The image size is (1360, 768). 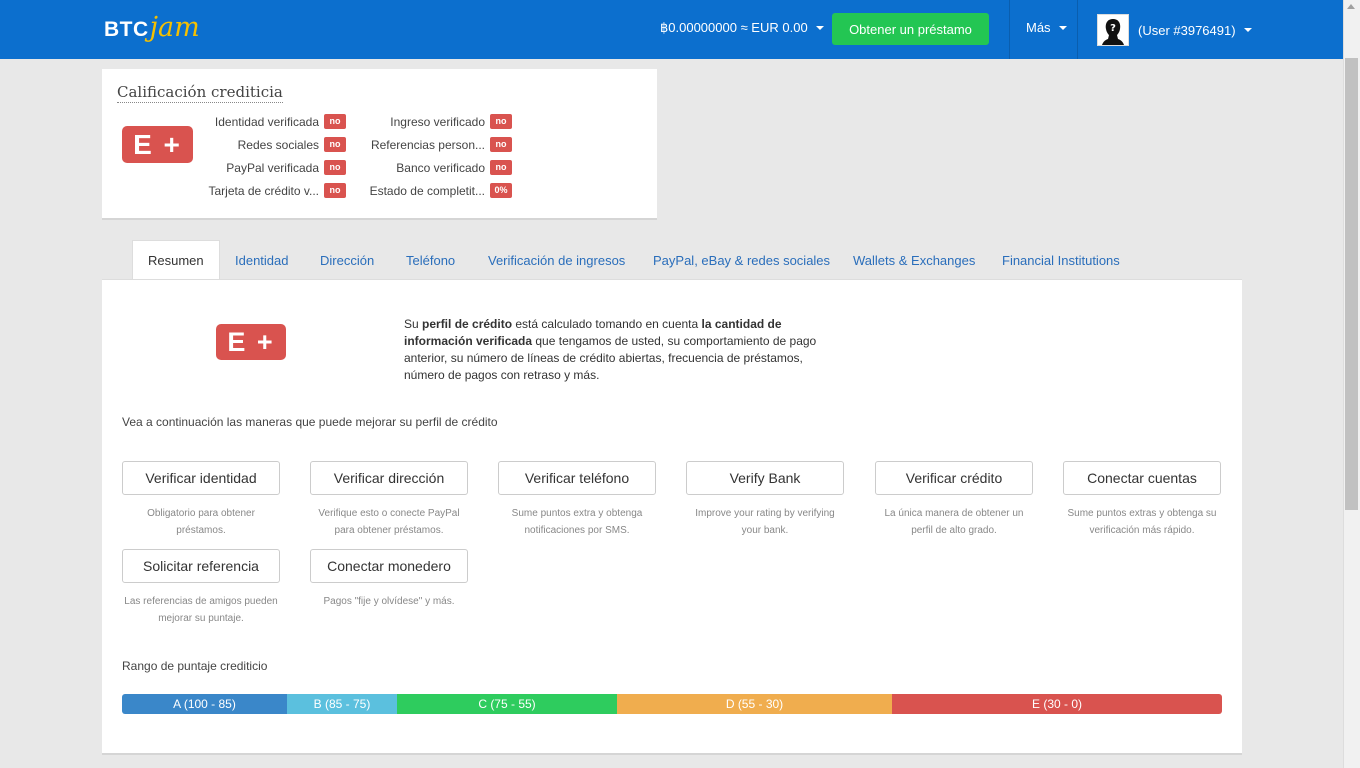 What do you see at coordinates (765, 478) in the screenshot?
I see `verify-bank-button: Verify Bank` at bounding box center [765, 478].